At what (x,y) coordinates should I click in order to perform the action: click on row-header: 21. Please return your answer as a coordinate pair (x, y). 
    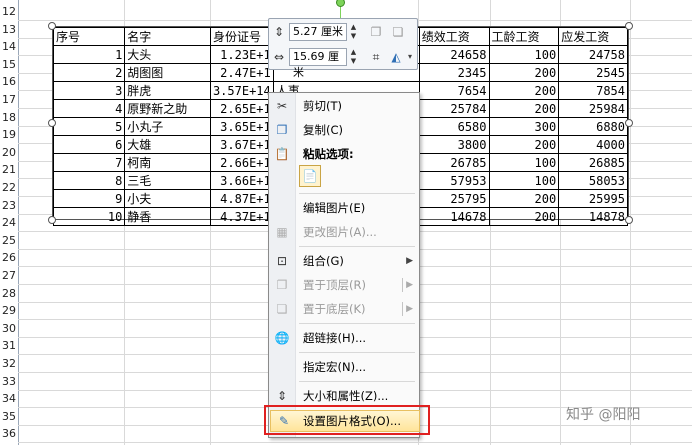
    Looking at the image, I should click on (9, 170).